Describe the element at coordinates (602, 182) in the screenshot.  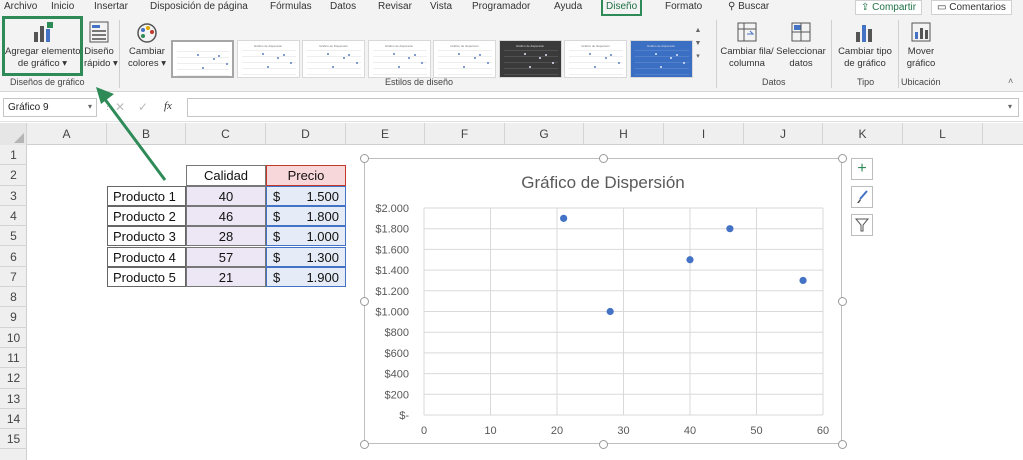
I see `chart-title: Gráfico de Dispersión` at that location.